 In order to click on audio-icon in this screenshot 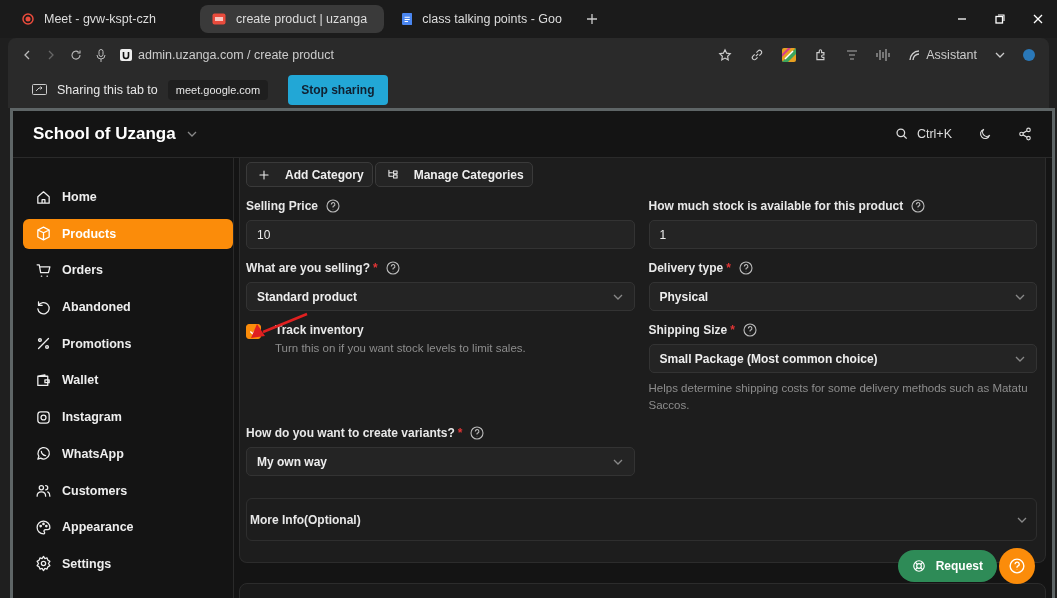, I will do `click(883, 55)`.